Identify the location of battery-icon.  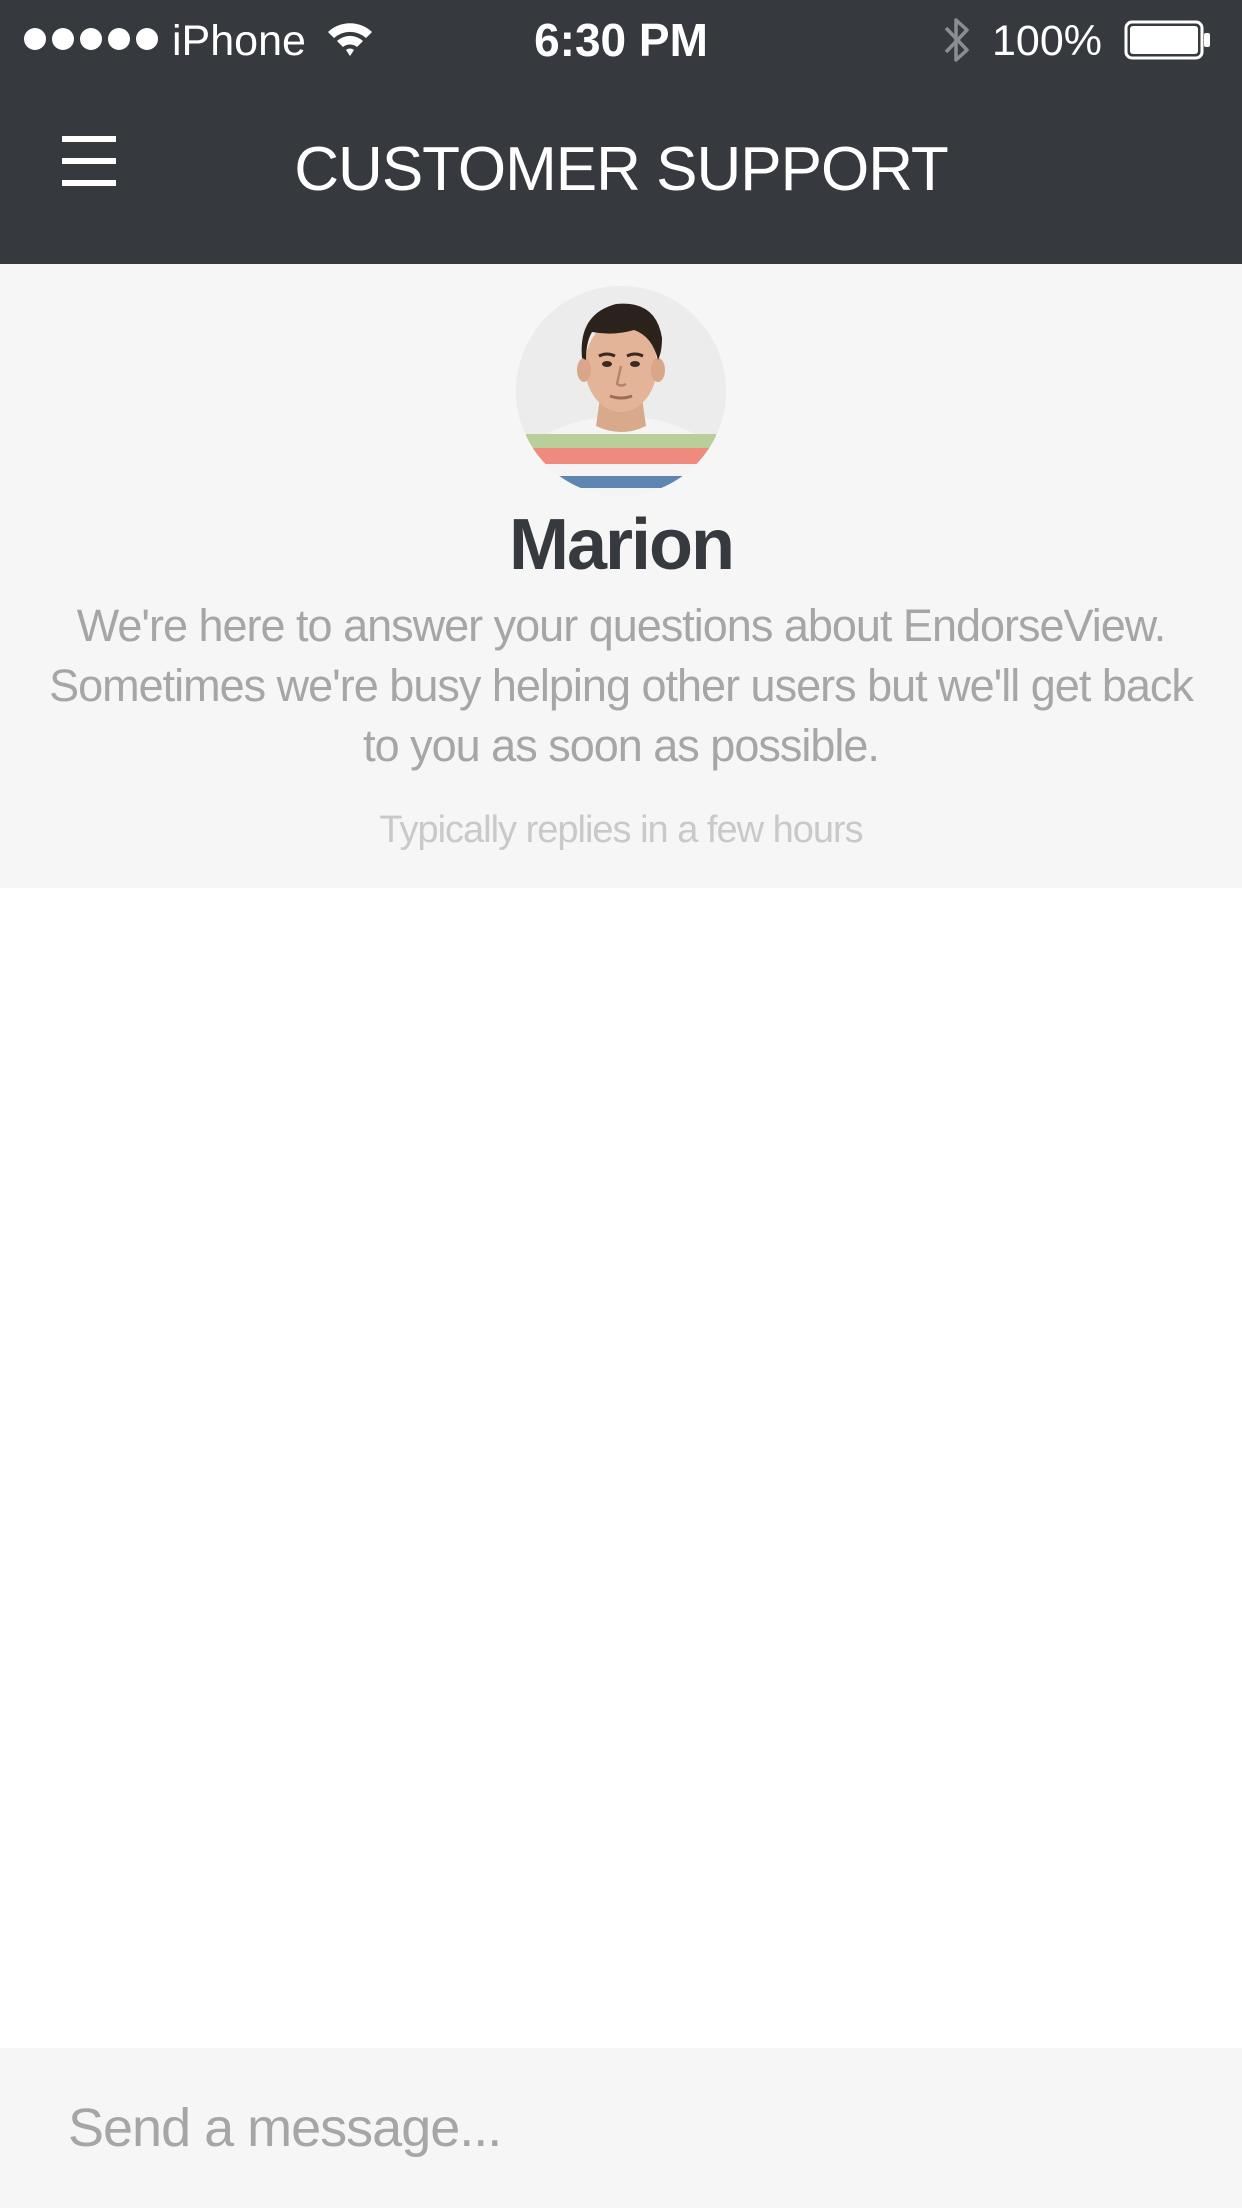
(1167, 40).